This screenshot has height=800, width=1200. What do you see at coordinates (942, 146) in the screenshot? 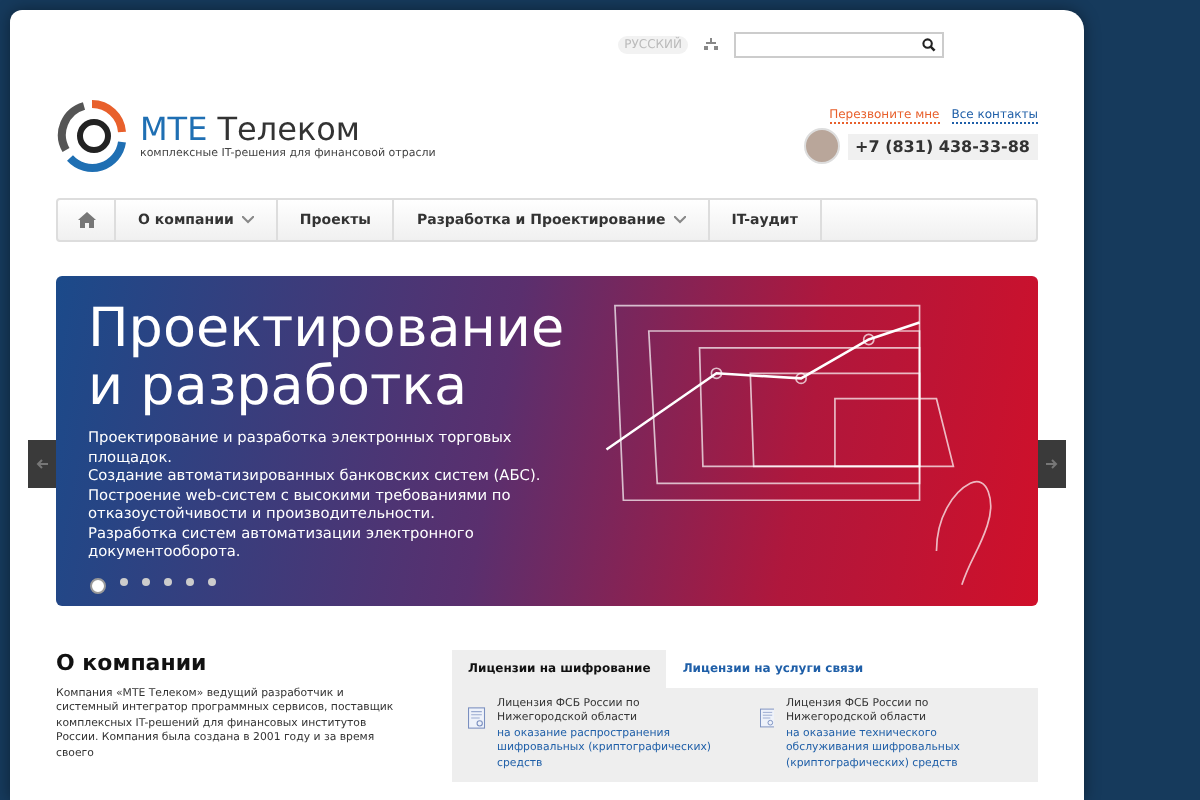
I see `phone-number: +7 (831) 438-33-88` at bounding box center [942, 146].